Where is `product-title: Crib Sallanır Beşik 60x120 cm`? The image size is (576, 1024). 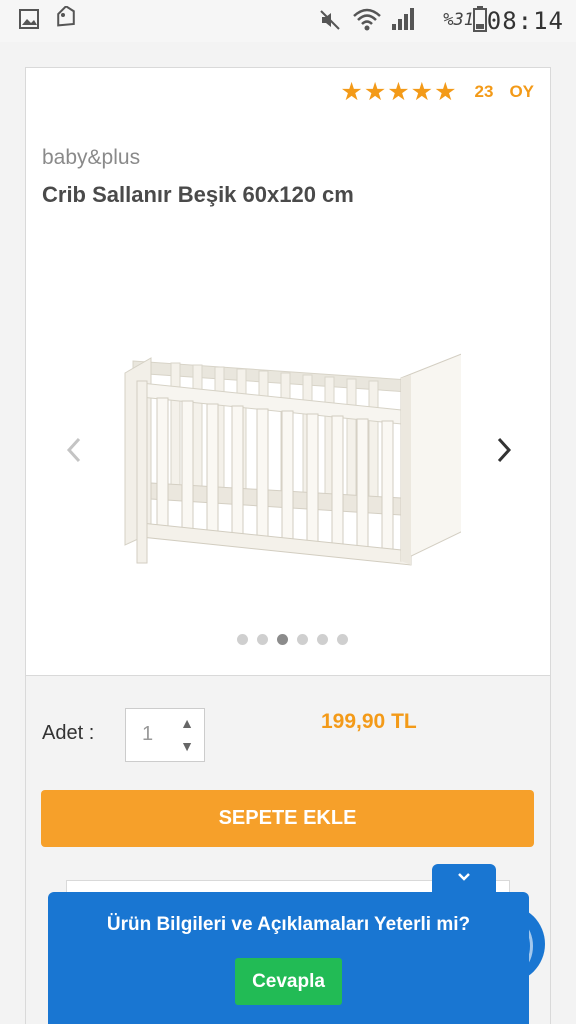 product-title: Crib Sallanır Beşik 60x120 cm is located at coordinates (198, 194).